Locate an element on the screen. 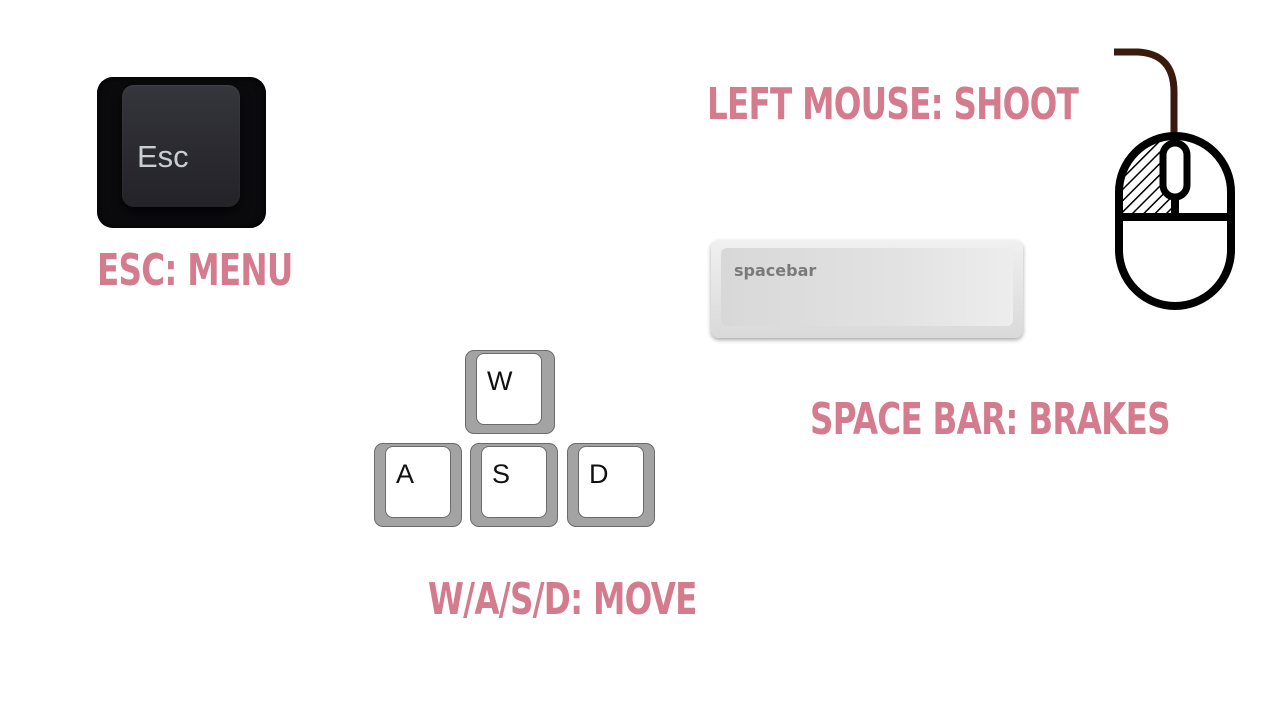  a-key-label: A is located at coordinates (405, 474).